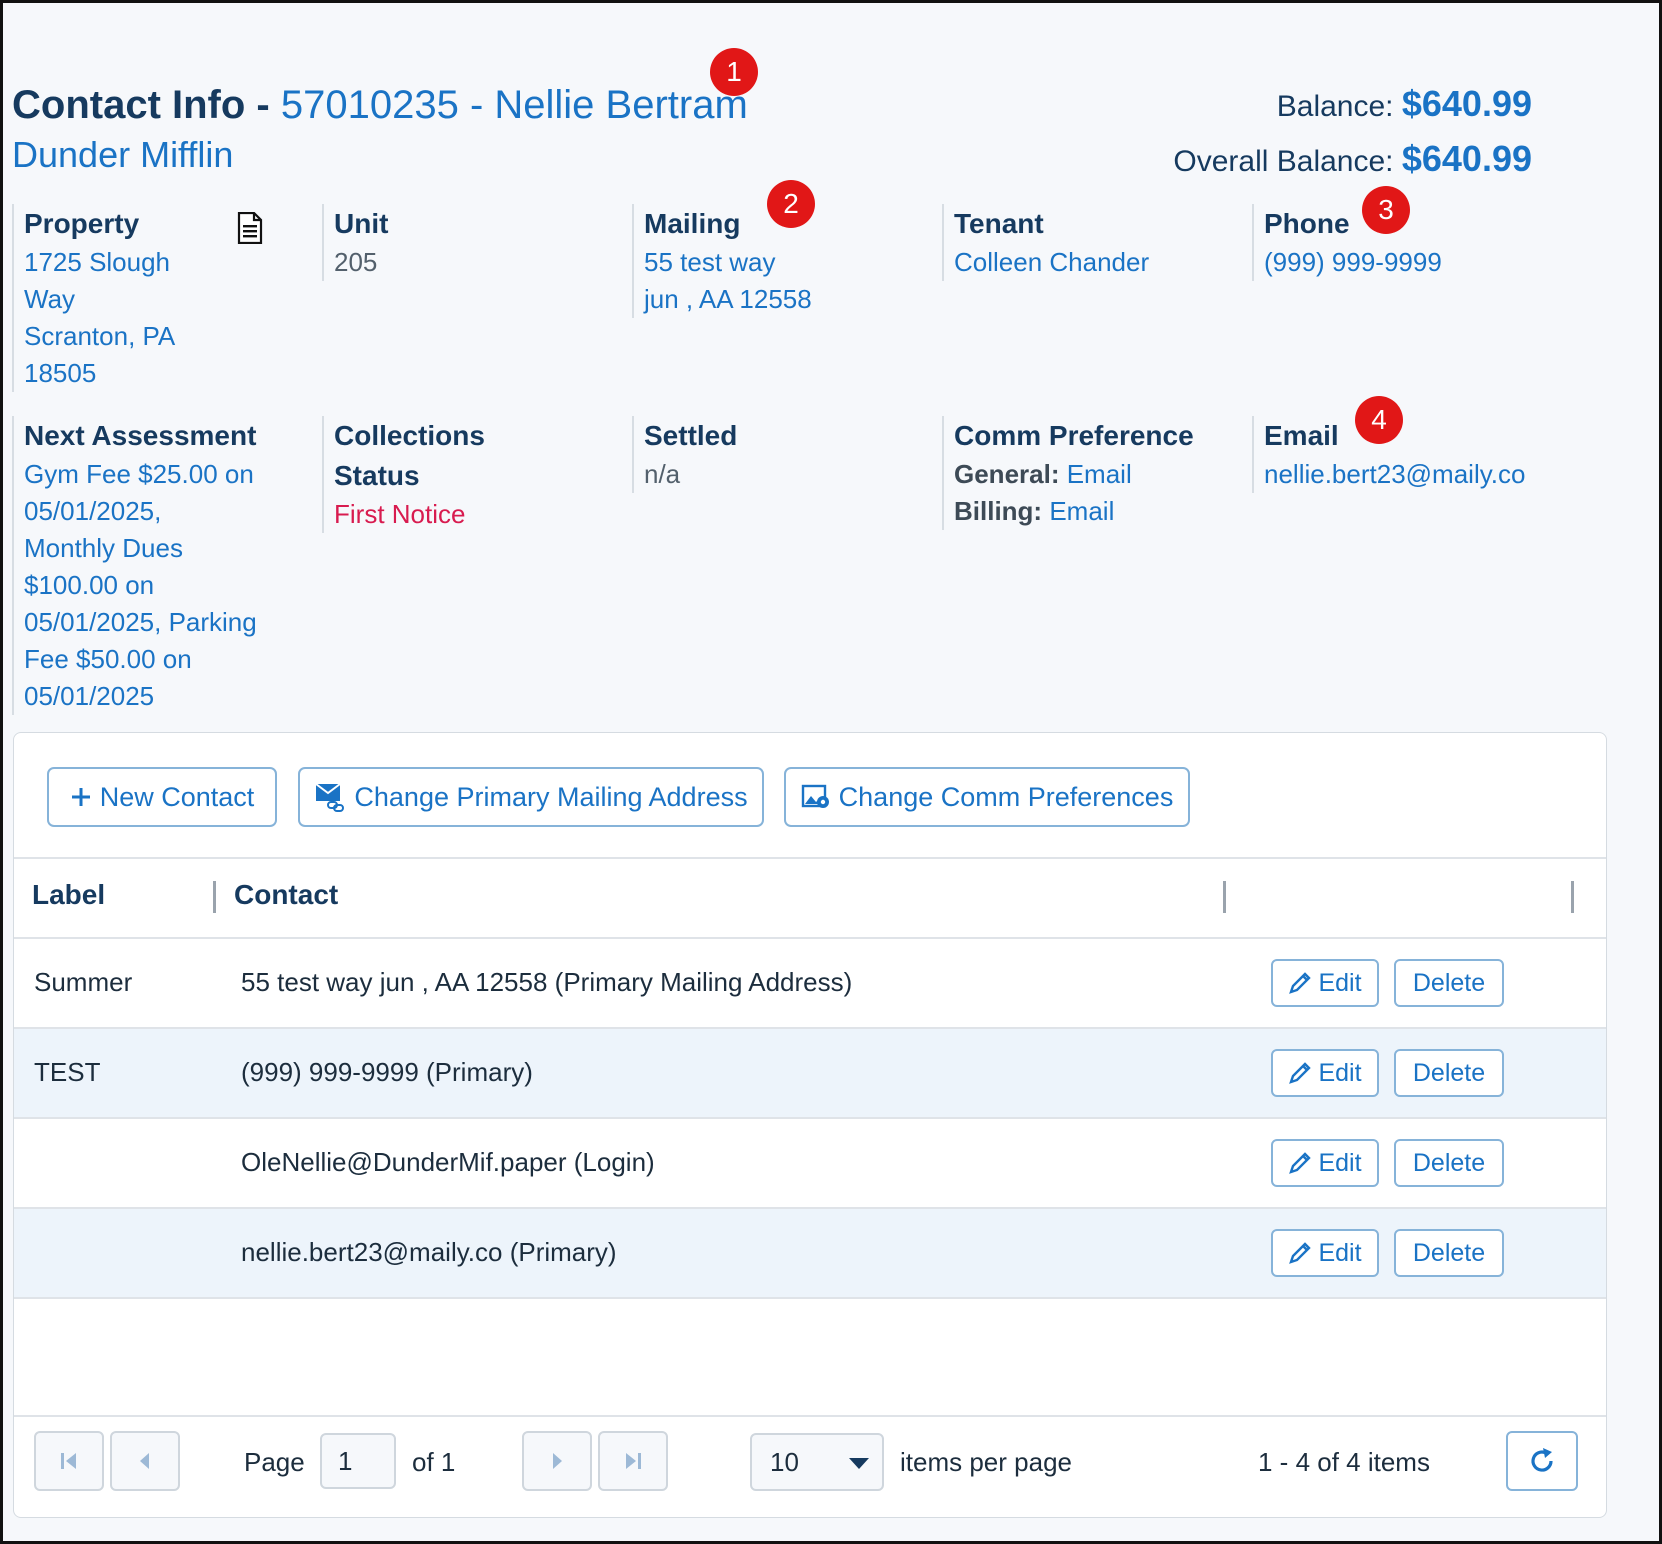  Describe the element at coordinates (1010, 474) in the screenshot. I see `general-label: General:` at that location.